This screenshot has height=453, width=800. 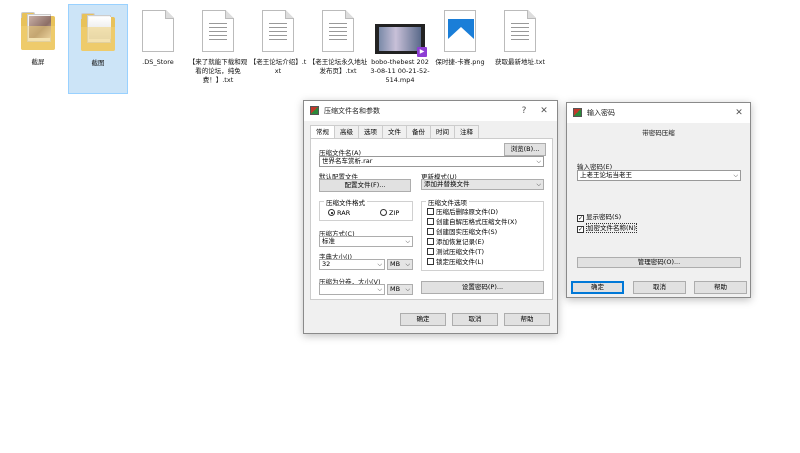 I want to click on file-label: 【老王论坛介绍】.txt, so click(x=278, y=66).